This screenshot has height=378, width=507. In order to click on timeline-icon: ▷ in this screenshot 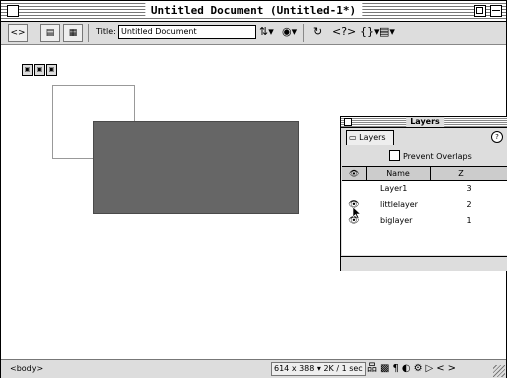, I will do `click(431, 368)`.